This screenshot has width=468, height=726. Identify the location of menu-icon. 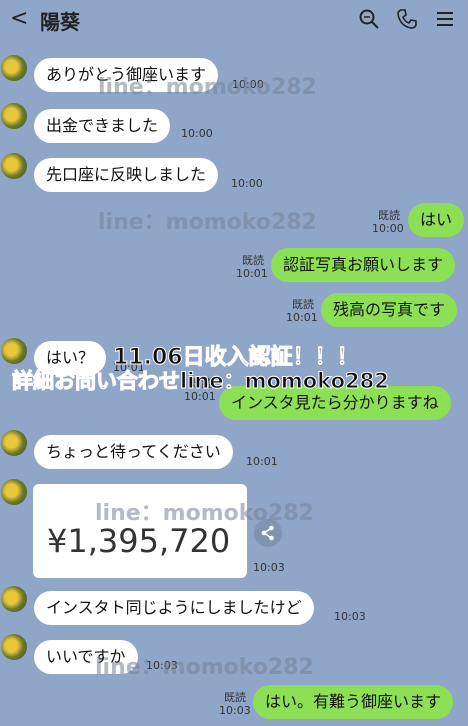
(445, 19).